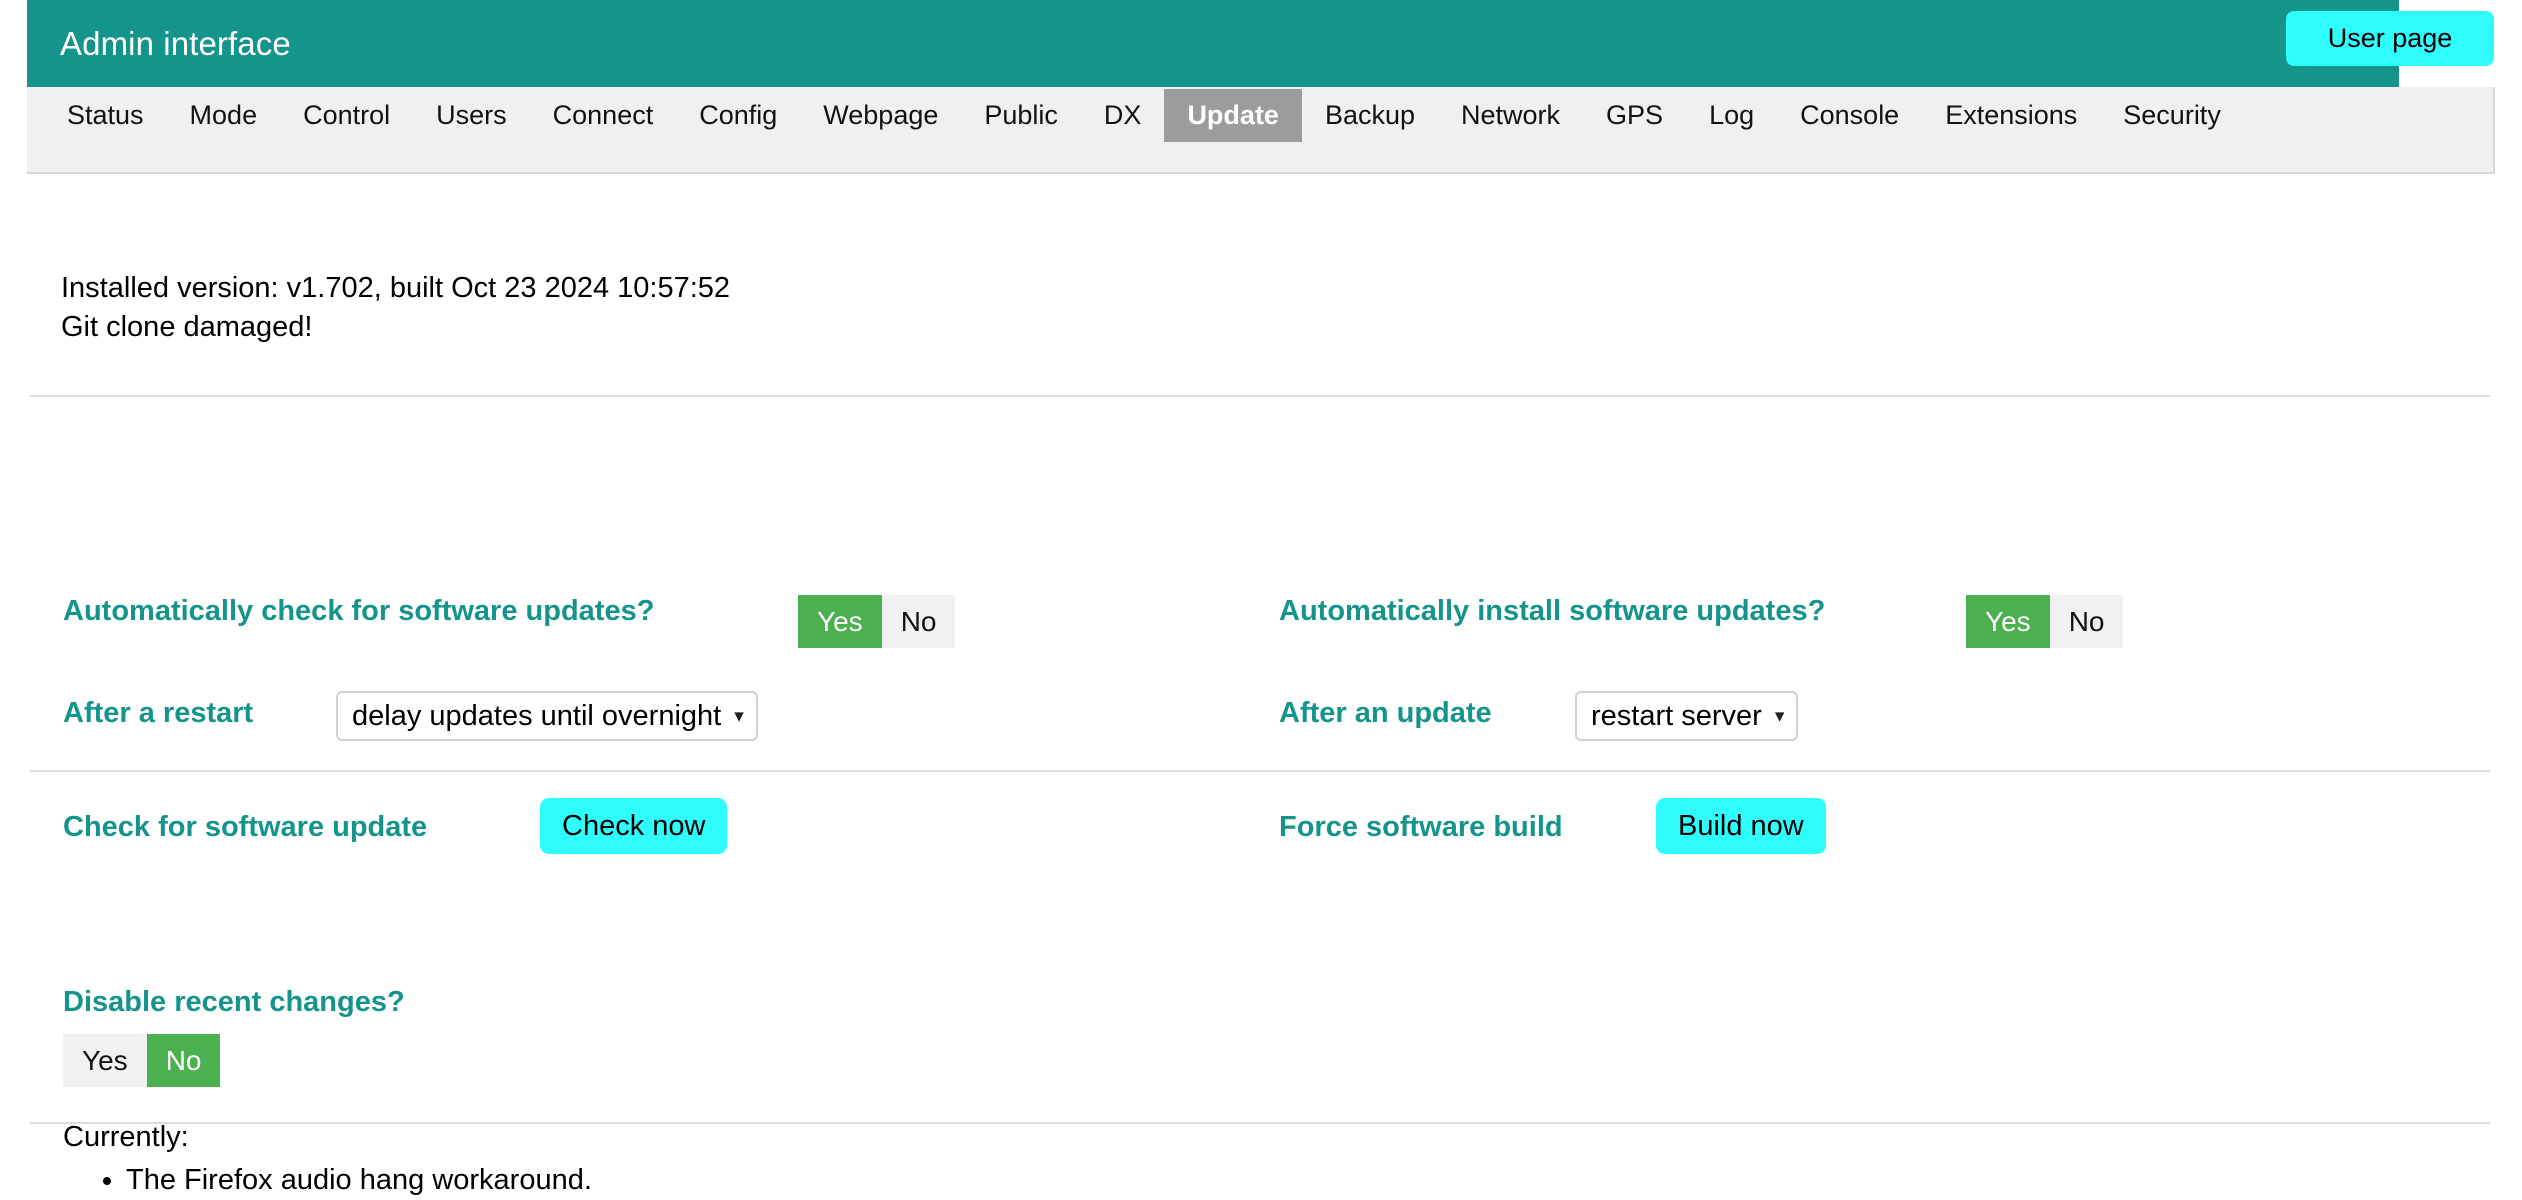 This screenshot has height=1200, width=2522. What do you see at coordinates (1260, 396) in the screenshot?
I see `divider-top` at bounding box center [1260, 396].